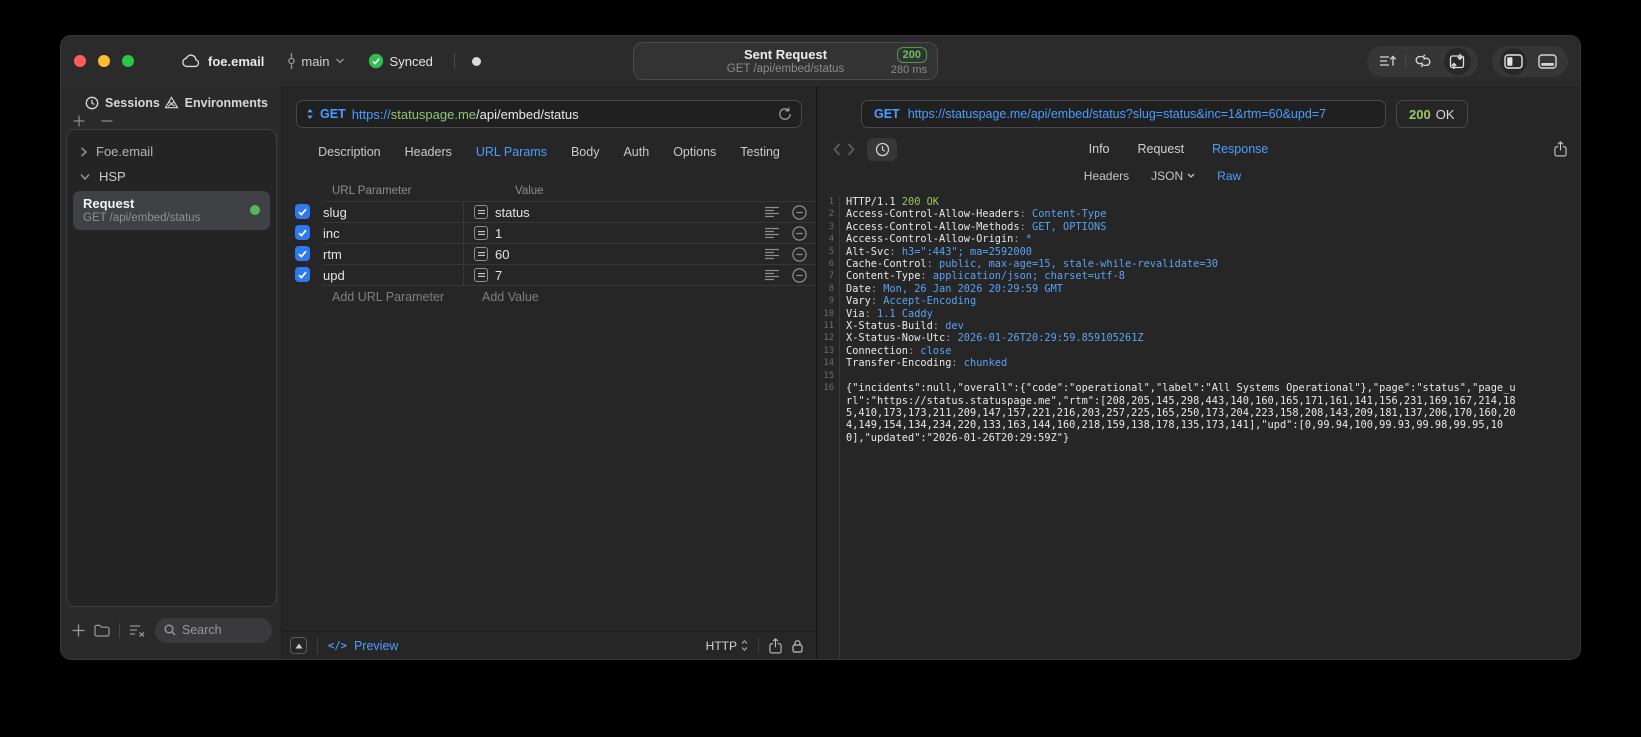  What do you see at coordinates (141, 210) in the screenshot?
I see `request-item-text: Request GET /api/embed/status` at bounding box center [141, 210].